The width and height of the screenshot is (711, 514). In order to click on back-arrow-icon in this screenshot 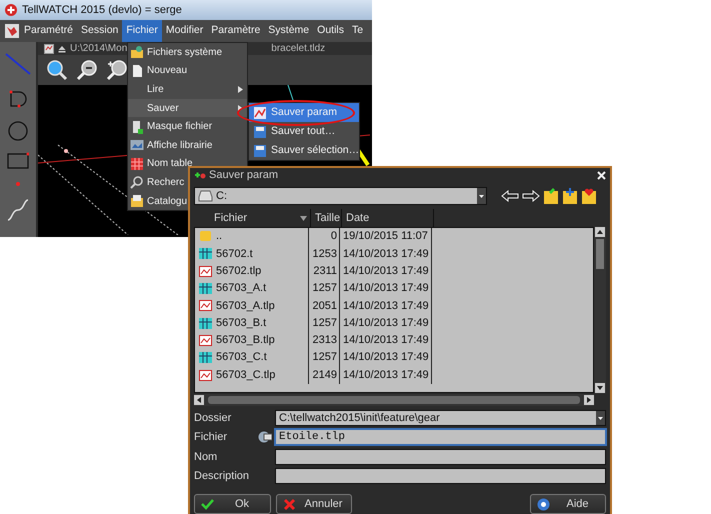, I will do `click(510, 196)`.